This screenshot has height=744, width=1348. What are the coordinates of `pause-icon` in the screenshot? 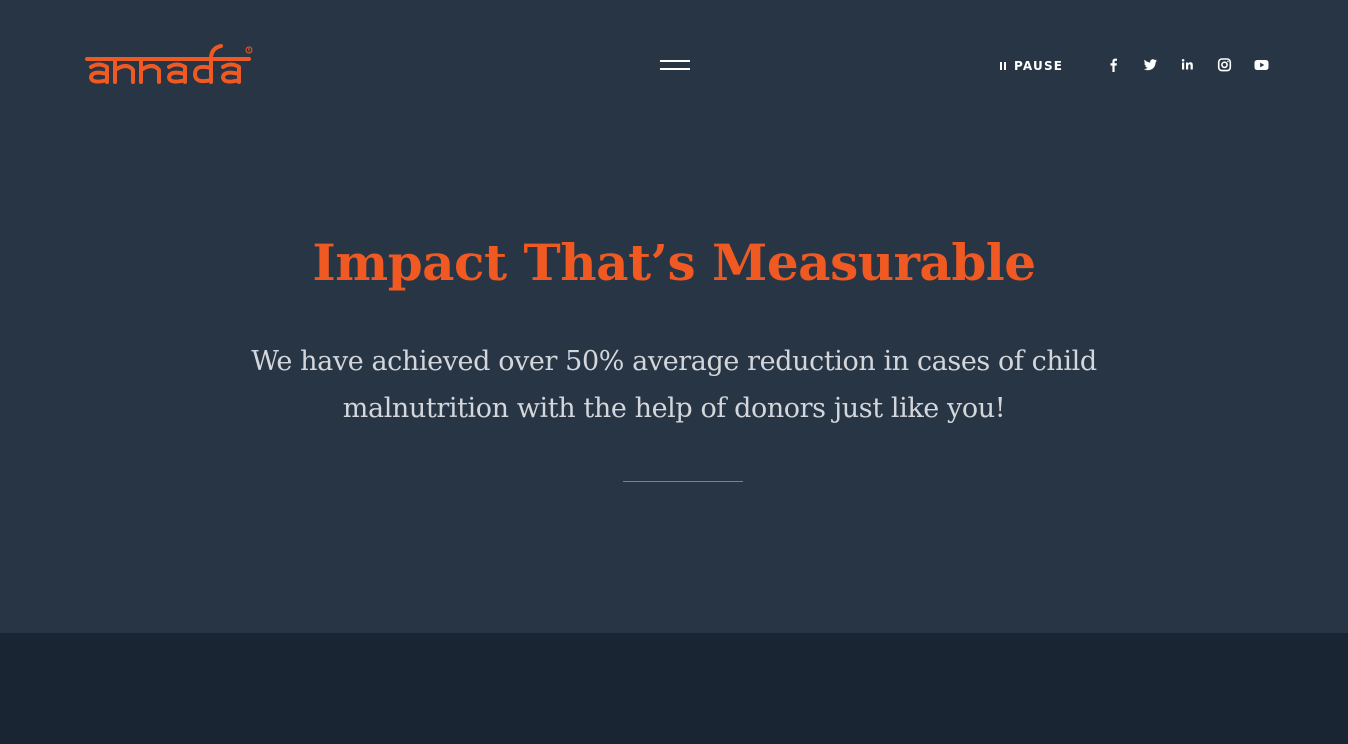 It's located at (1003, 66).